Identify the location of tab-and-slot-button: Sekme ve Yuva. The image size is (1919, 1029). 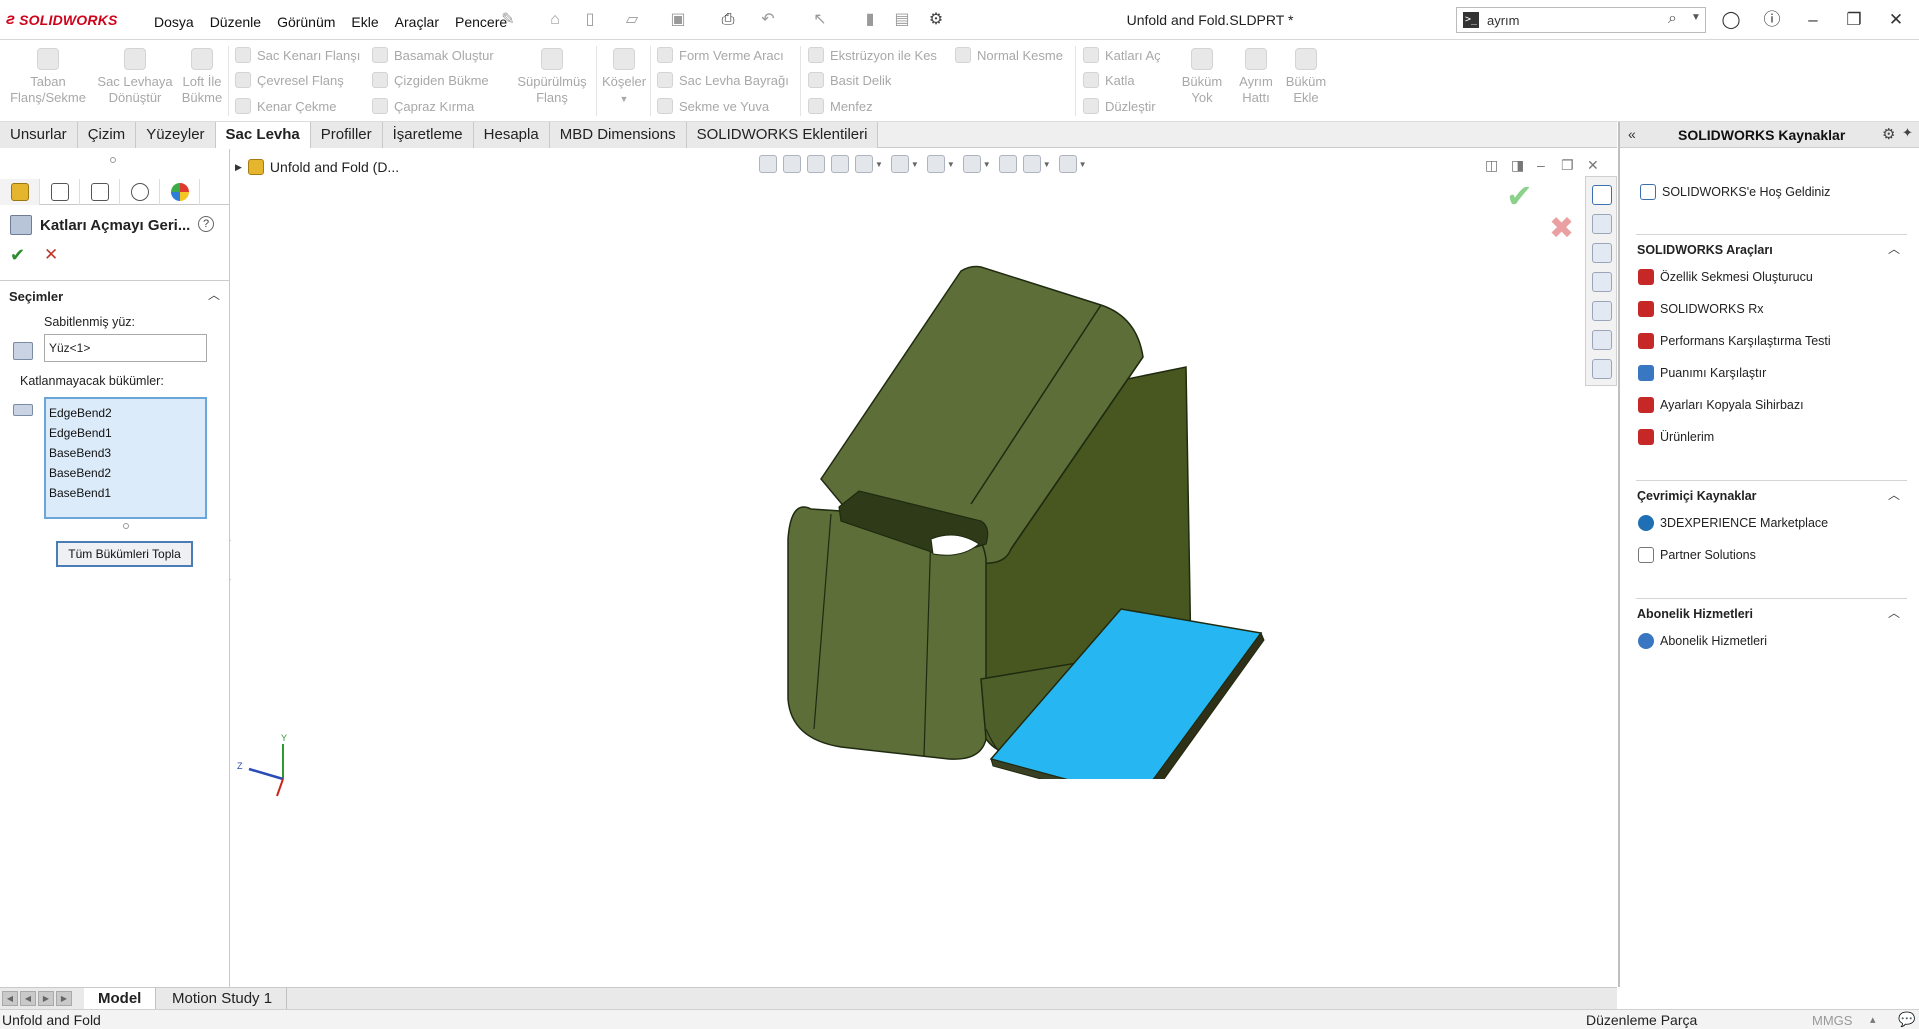
(713, 106).